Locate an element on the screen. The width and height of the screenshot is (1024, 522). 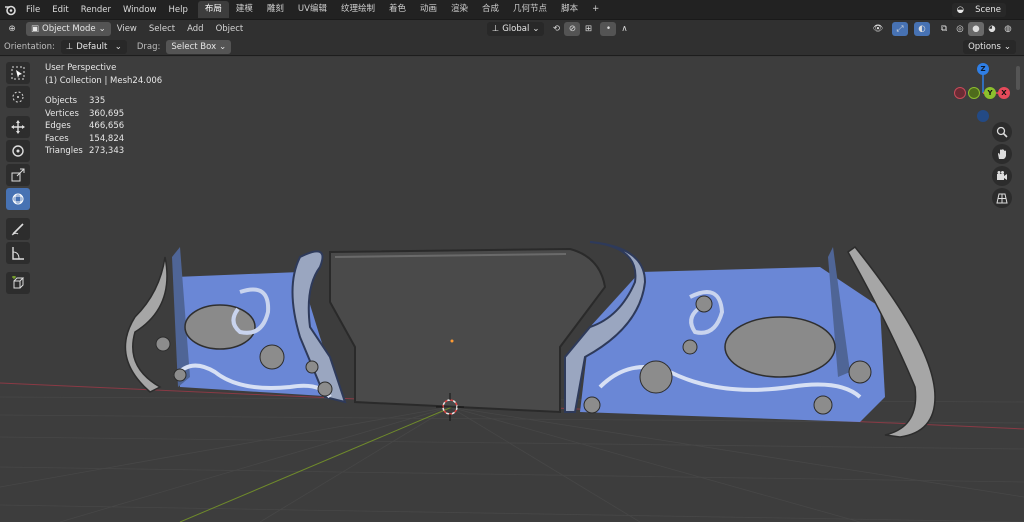
camera-icon is located at coordinates (1002, 176).